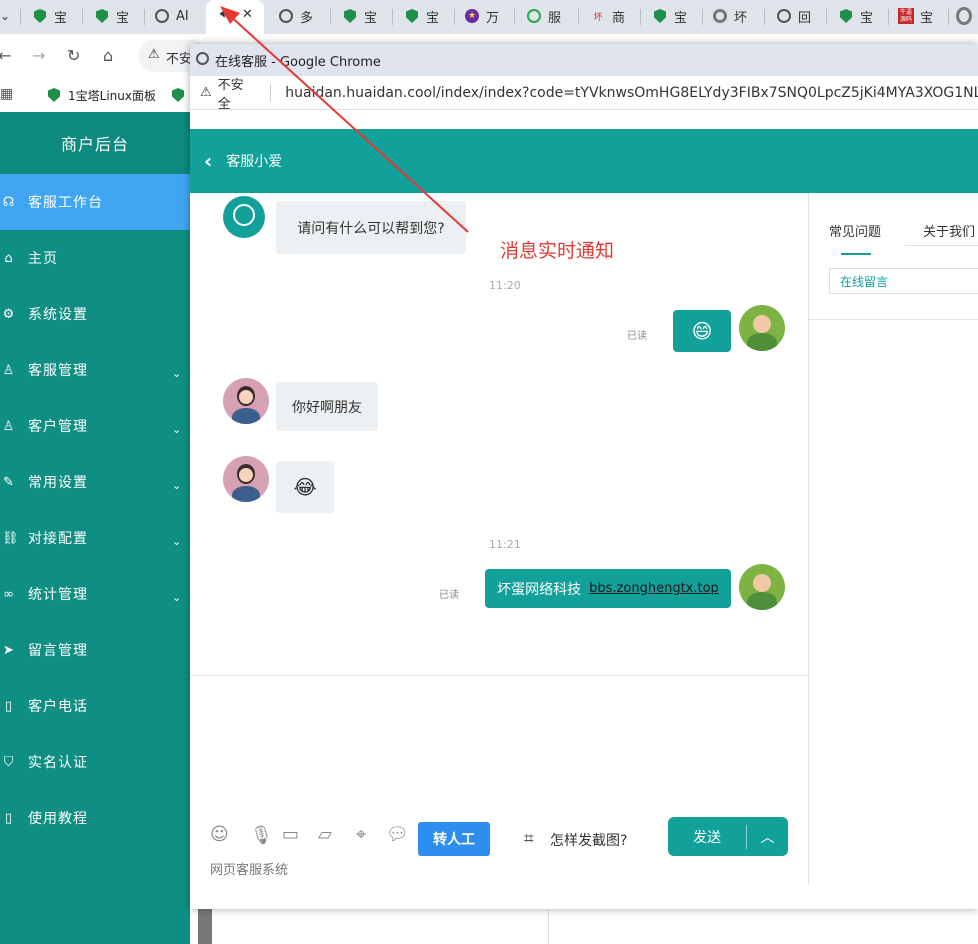  I want to click on arrow-line, so click(348, 123).